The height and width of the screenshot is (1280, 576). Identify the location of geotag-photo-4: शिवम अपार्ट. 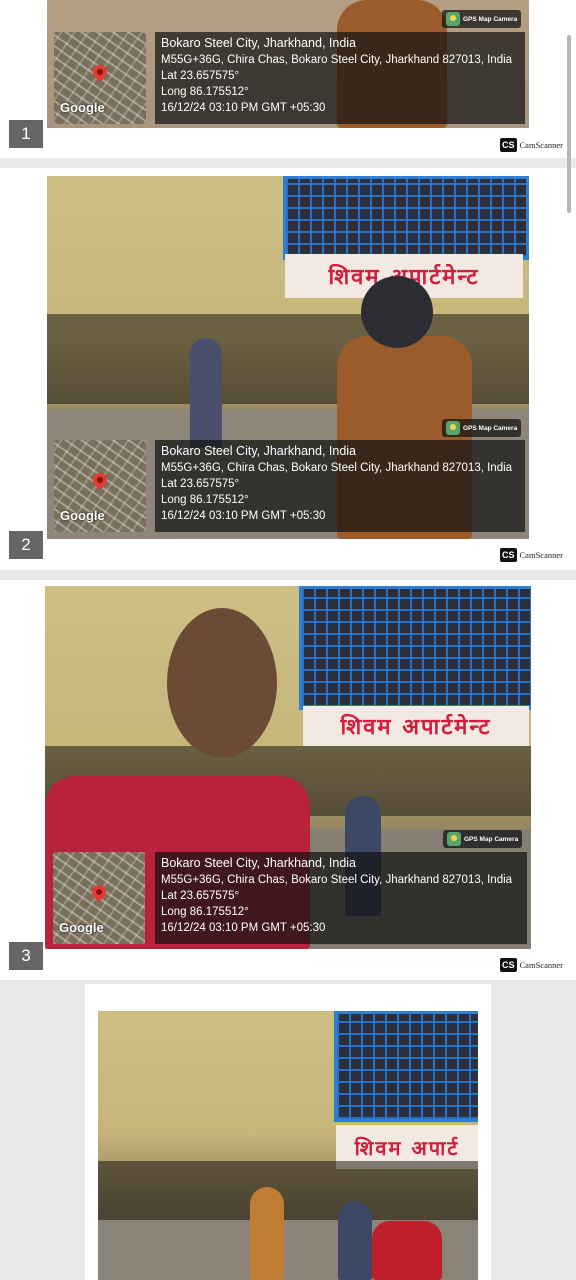
(288, 1145).